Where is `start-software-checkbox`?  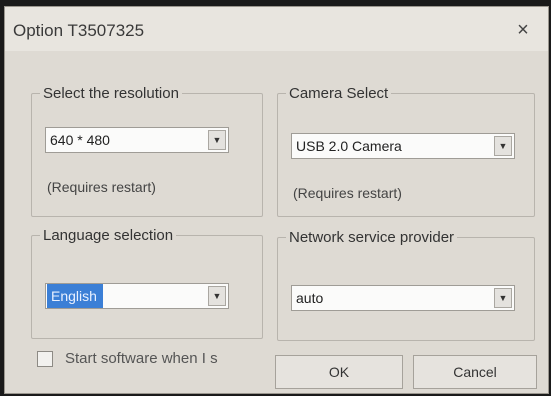 start-software-checkbox is located at coordinates (45, 359).